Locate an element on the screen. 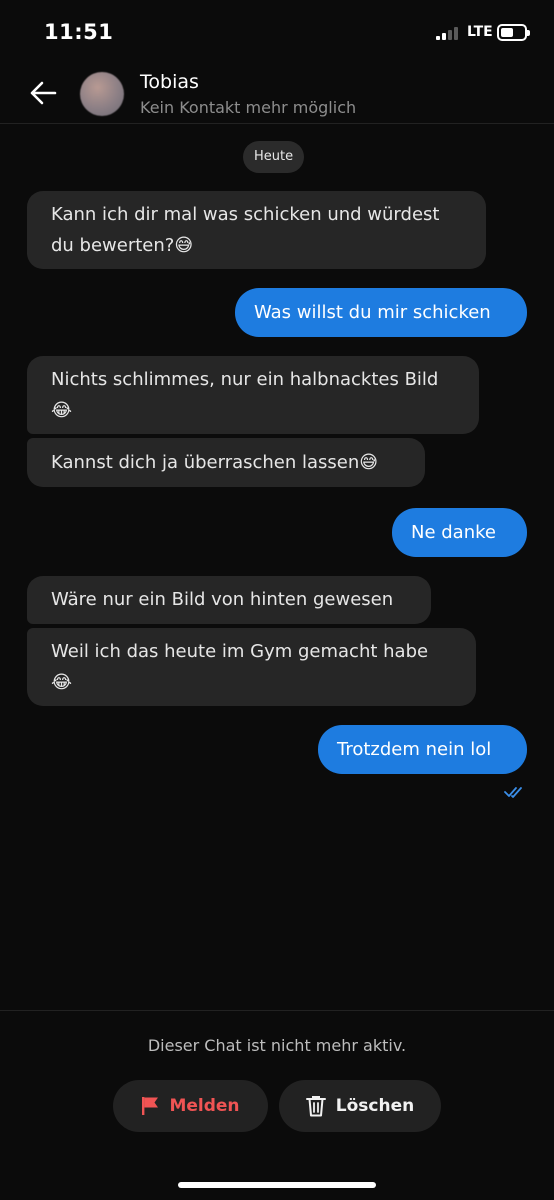 The height and width of the screenshot is (1200, 554). message-bubble-incoming: Wäre nur ein Bild von hinten gewesen is located at coordinates (229, 600).